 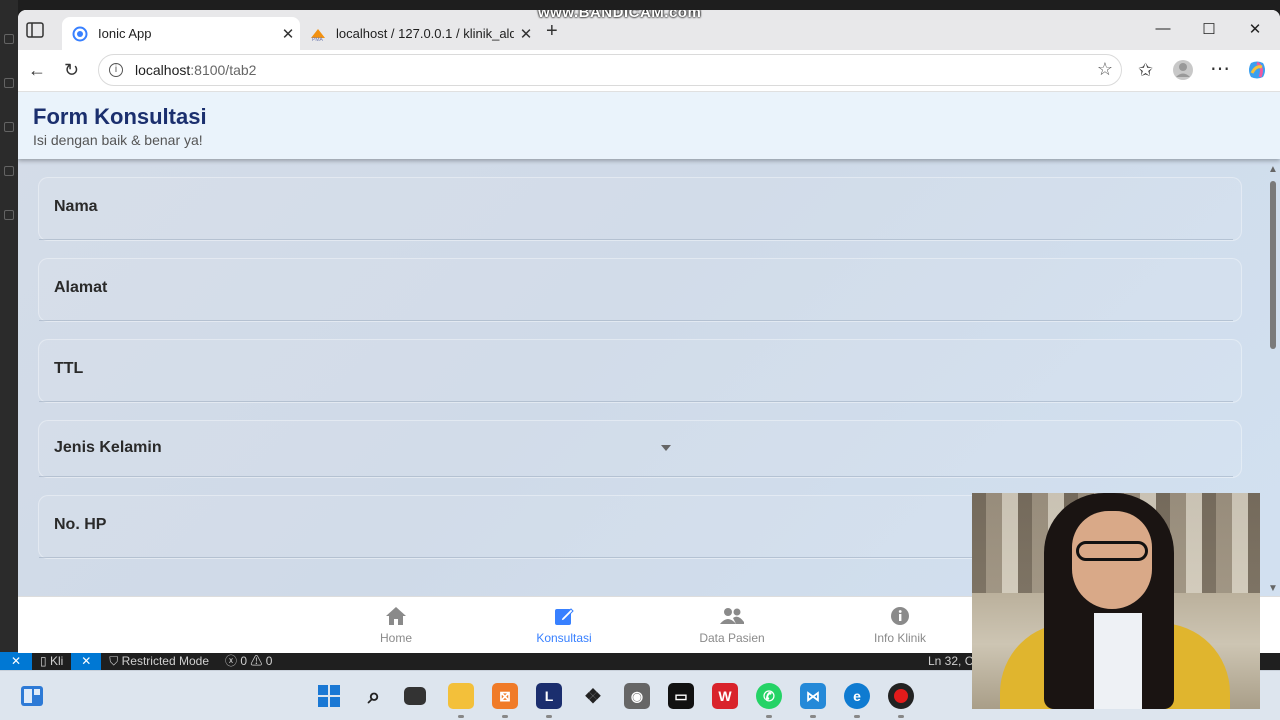 What do you see at coordinates (69, 368) in the screenshot?
I see `field-label: TTL` at bounding box center [69, 368].